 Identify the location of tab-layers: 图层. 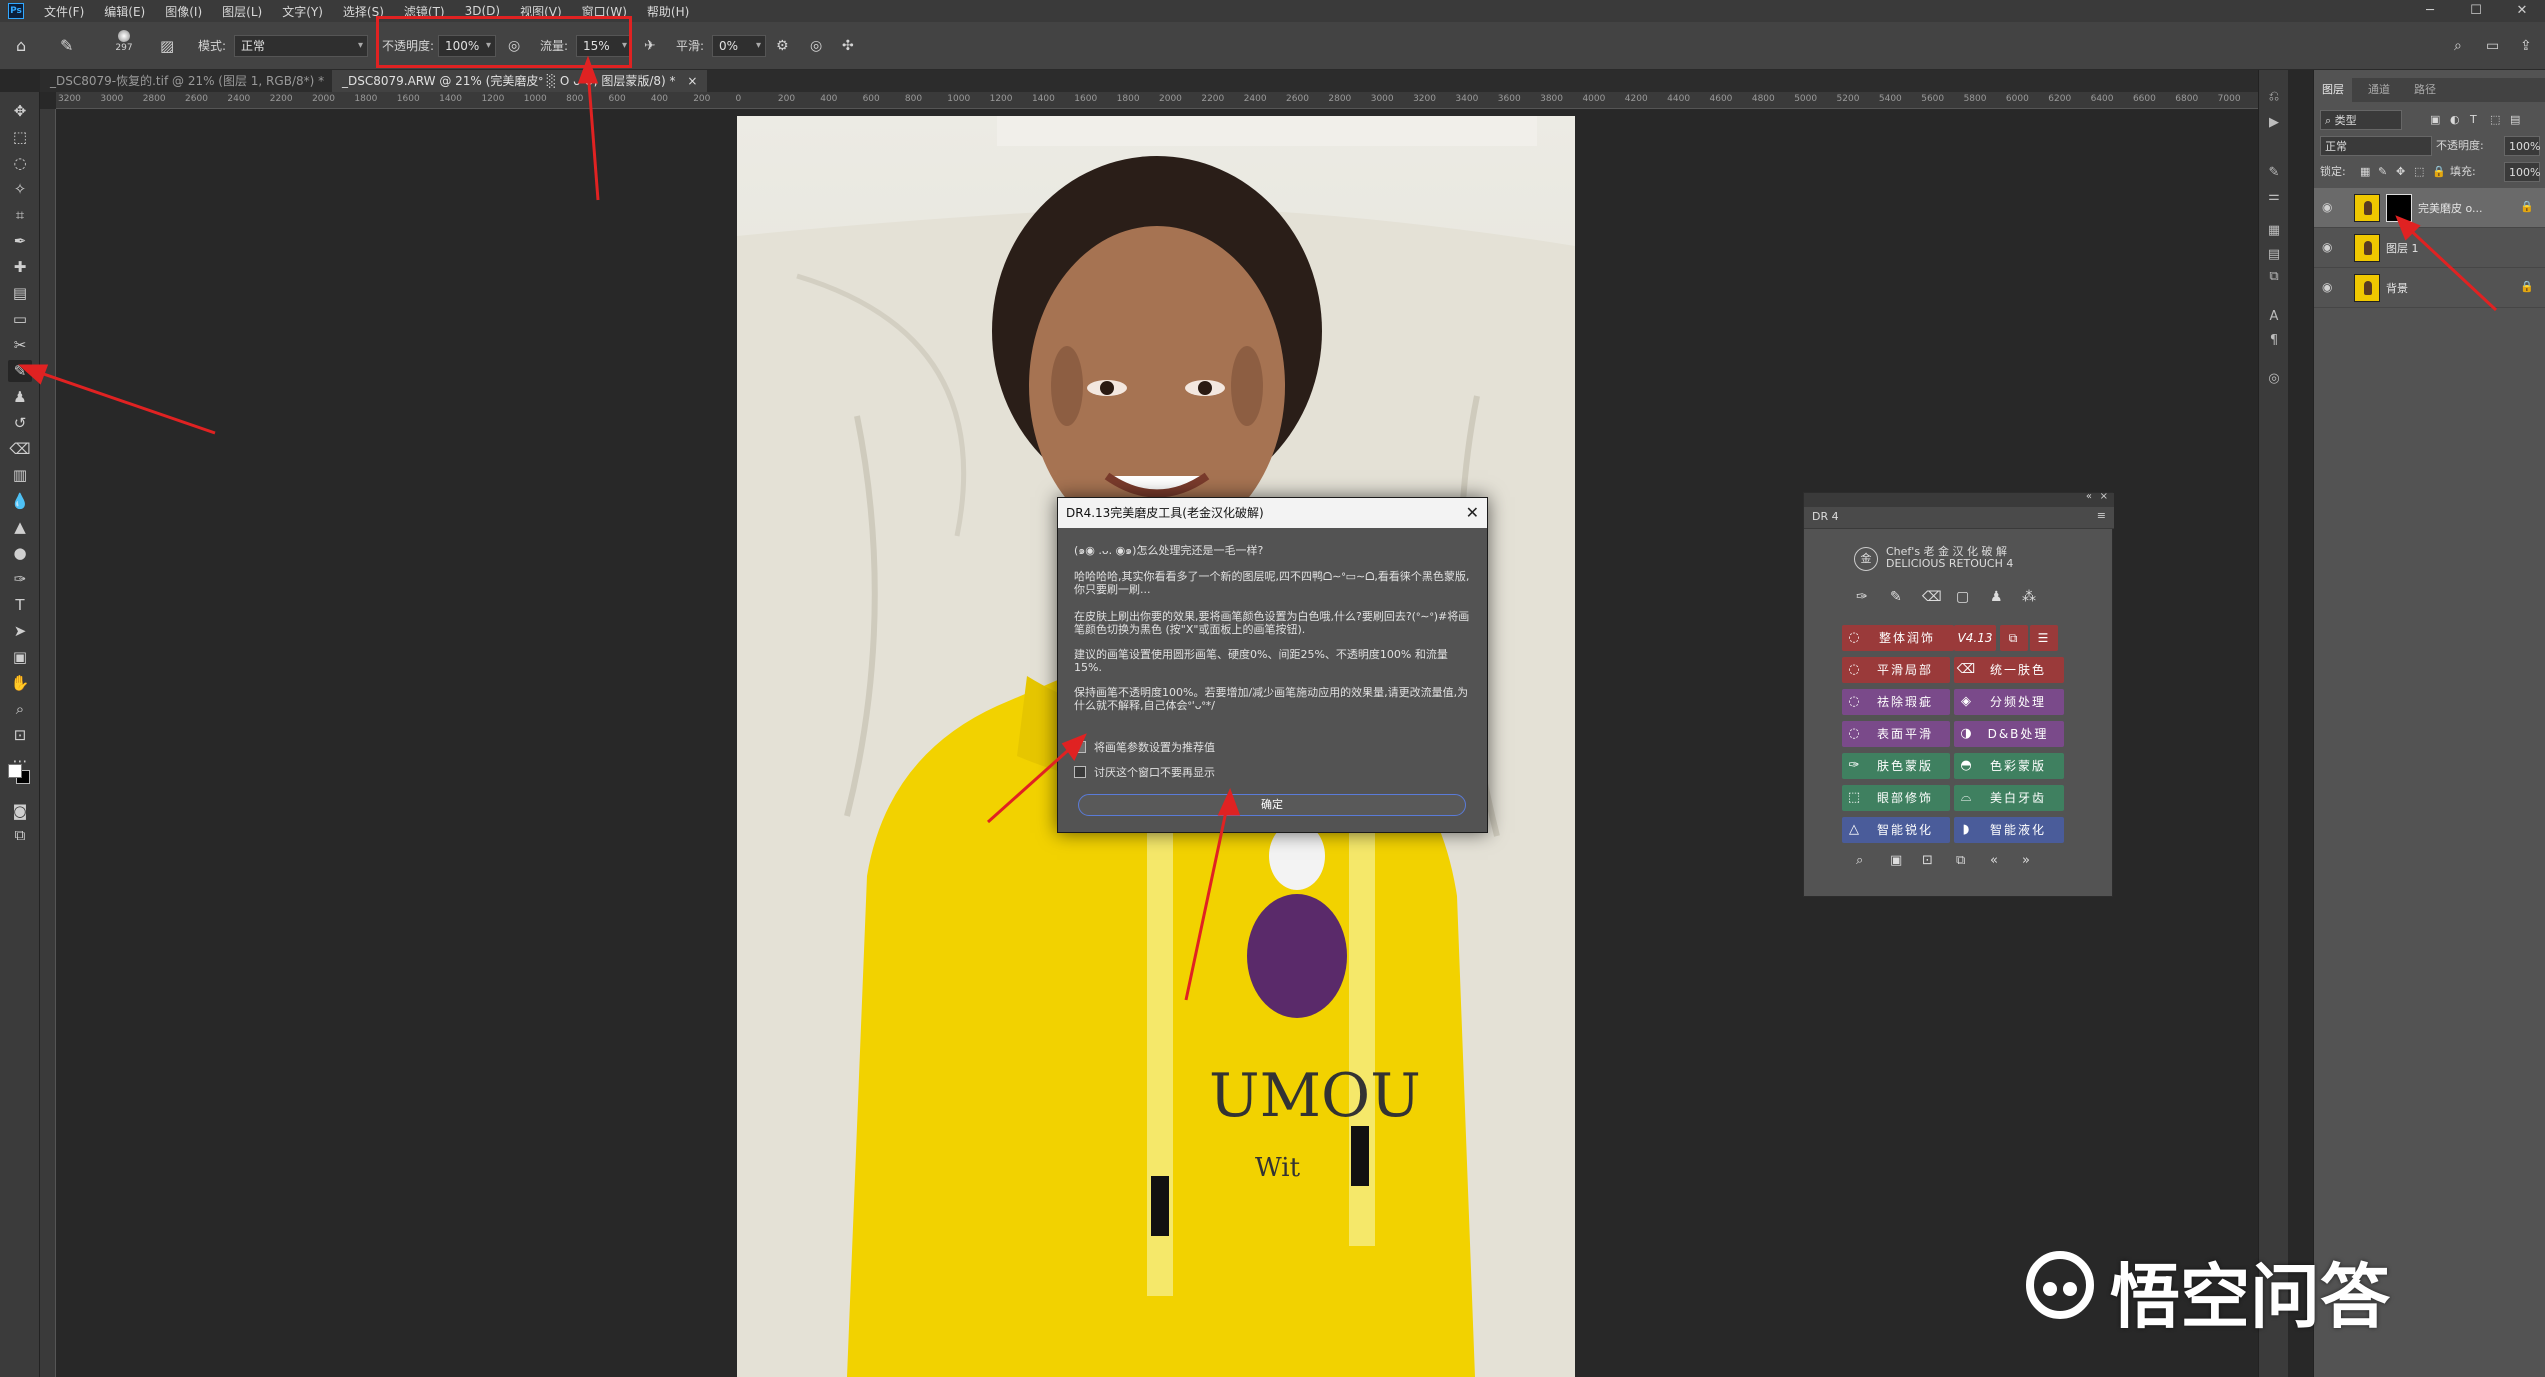
(2333, 90).